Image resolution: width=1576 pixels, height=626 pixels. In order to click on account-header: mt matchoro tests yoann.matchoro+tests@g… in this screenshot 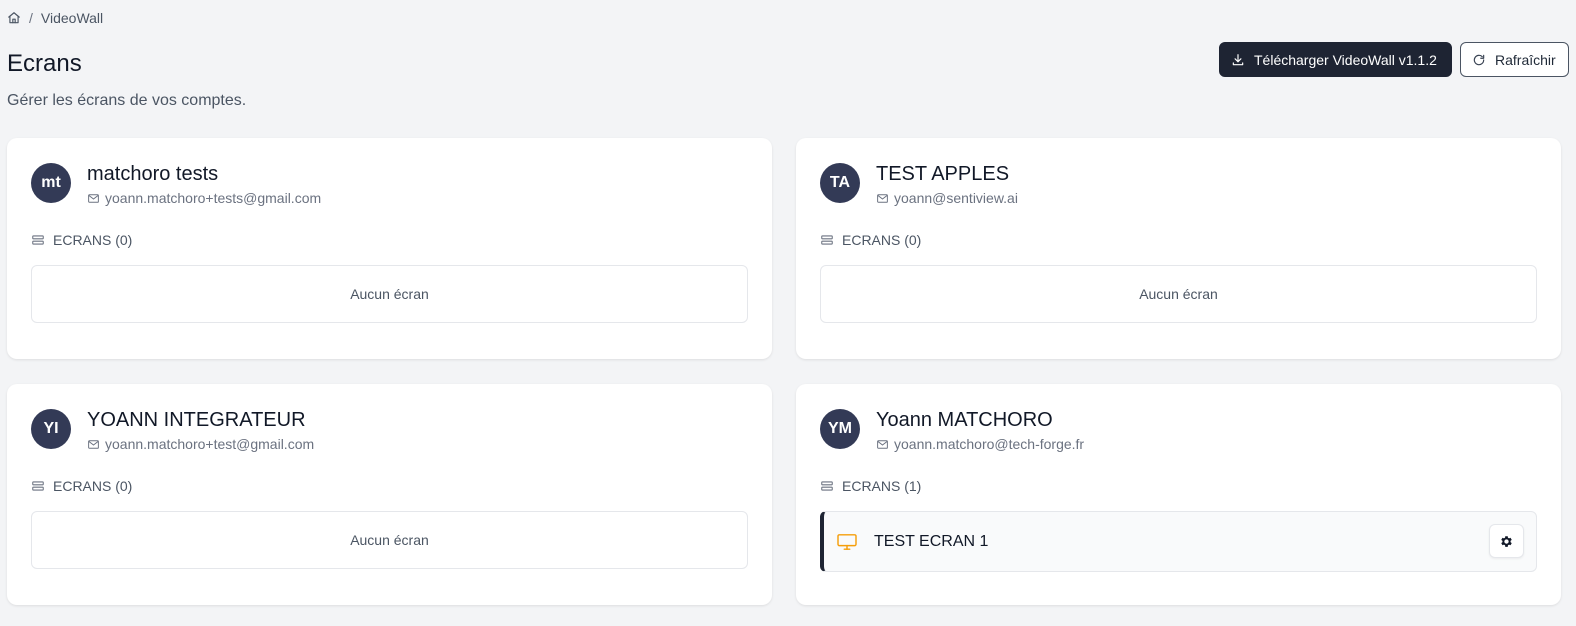, I will do `click(389, 184)`.